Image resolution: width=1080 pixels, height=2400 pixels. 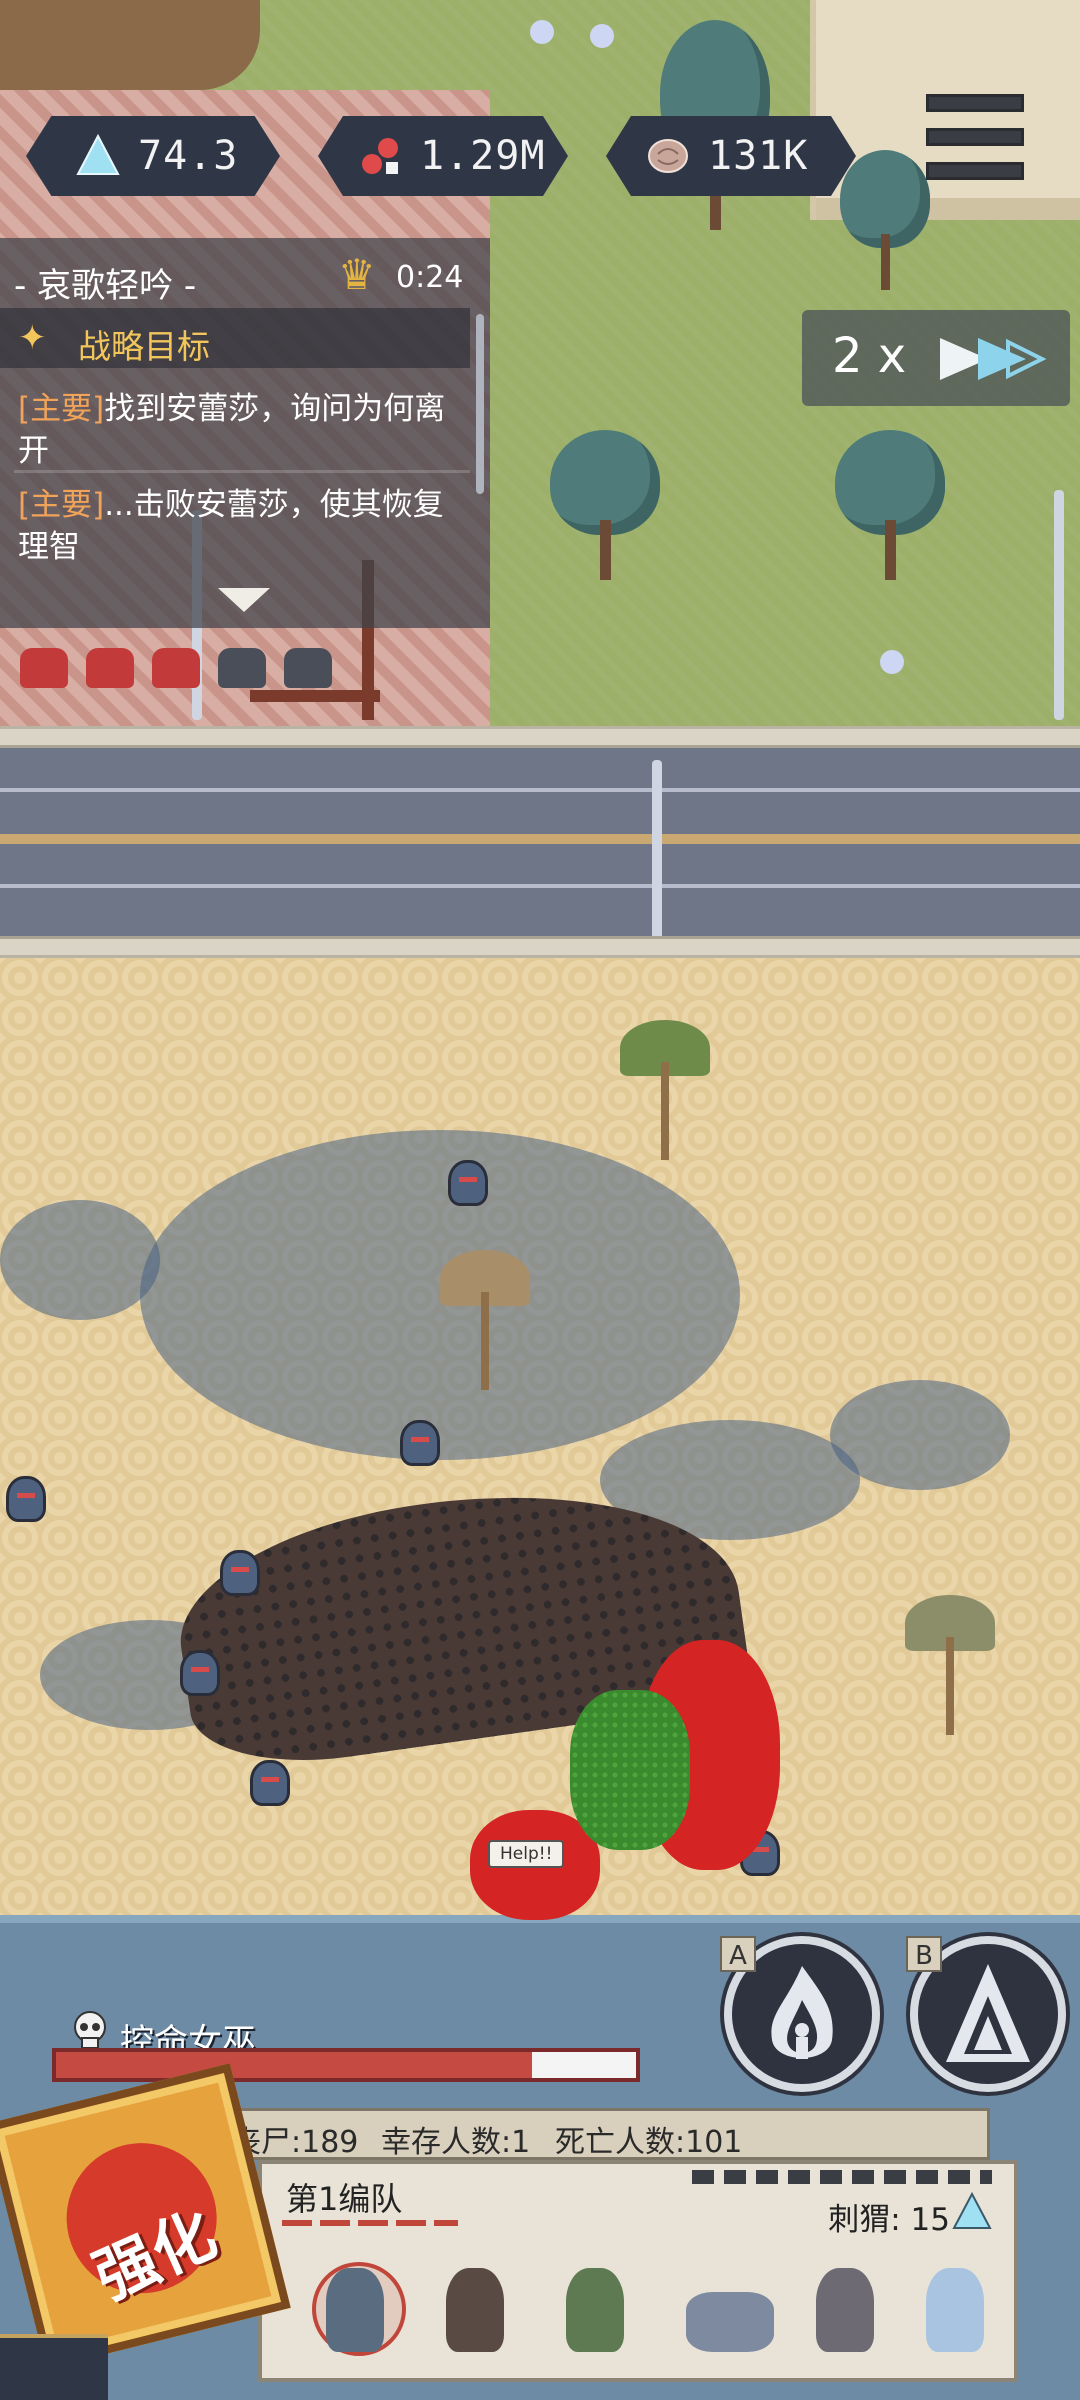 What do you see at coordinates (294, 2065) in the screenshot?
I see `boss-health-fill` at bounding box center [294, 2065].